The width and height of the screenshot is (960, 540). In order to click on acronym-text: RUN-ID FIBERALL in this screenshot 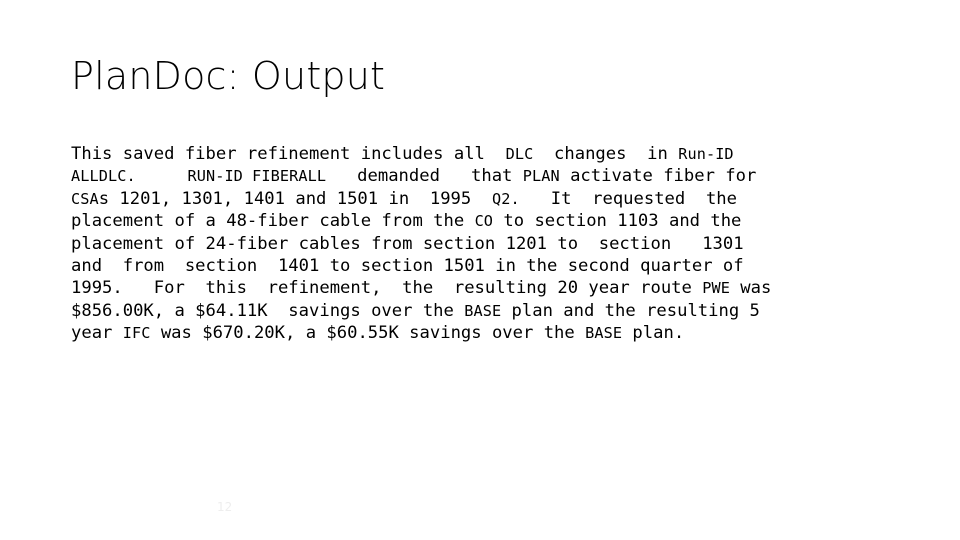, I will do `click(257, 176)`.